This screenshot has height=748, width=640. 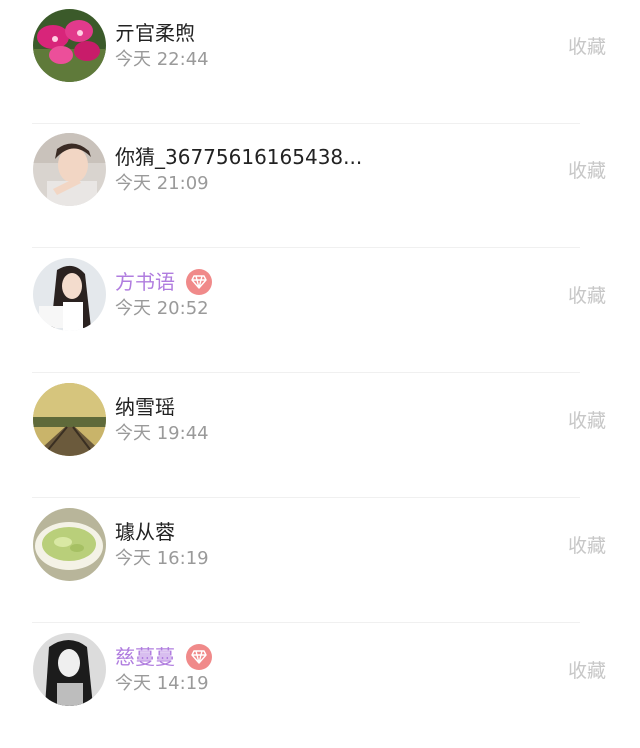 I want to click on visit-time: 今天 21:09, so click(x=162, y=183).